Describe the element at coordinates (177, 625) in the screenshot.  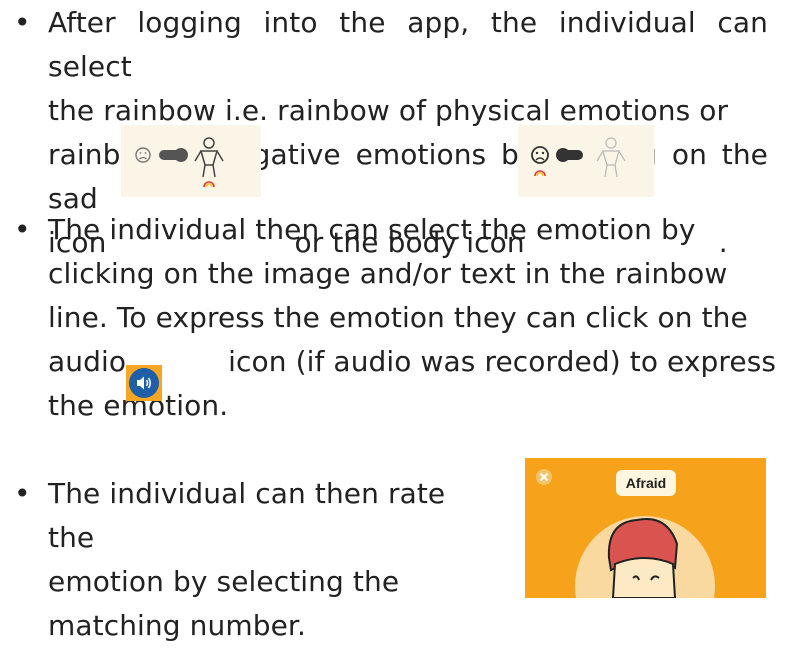
I see `text-line: matching number.` at that location.